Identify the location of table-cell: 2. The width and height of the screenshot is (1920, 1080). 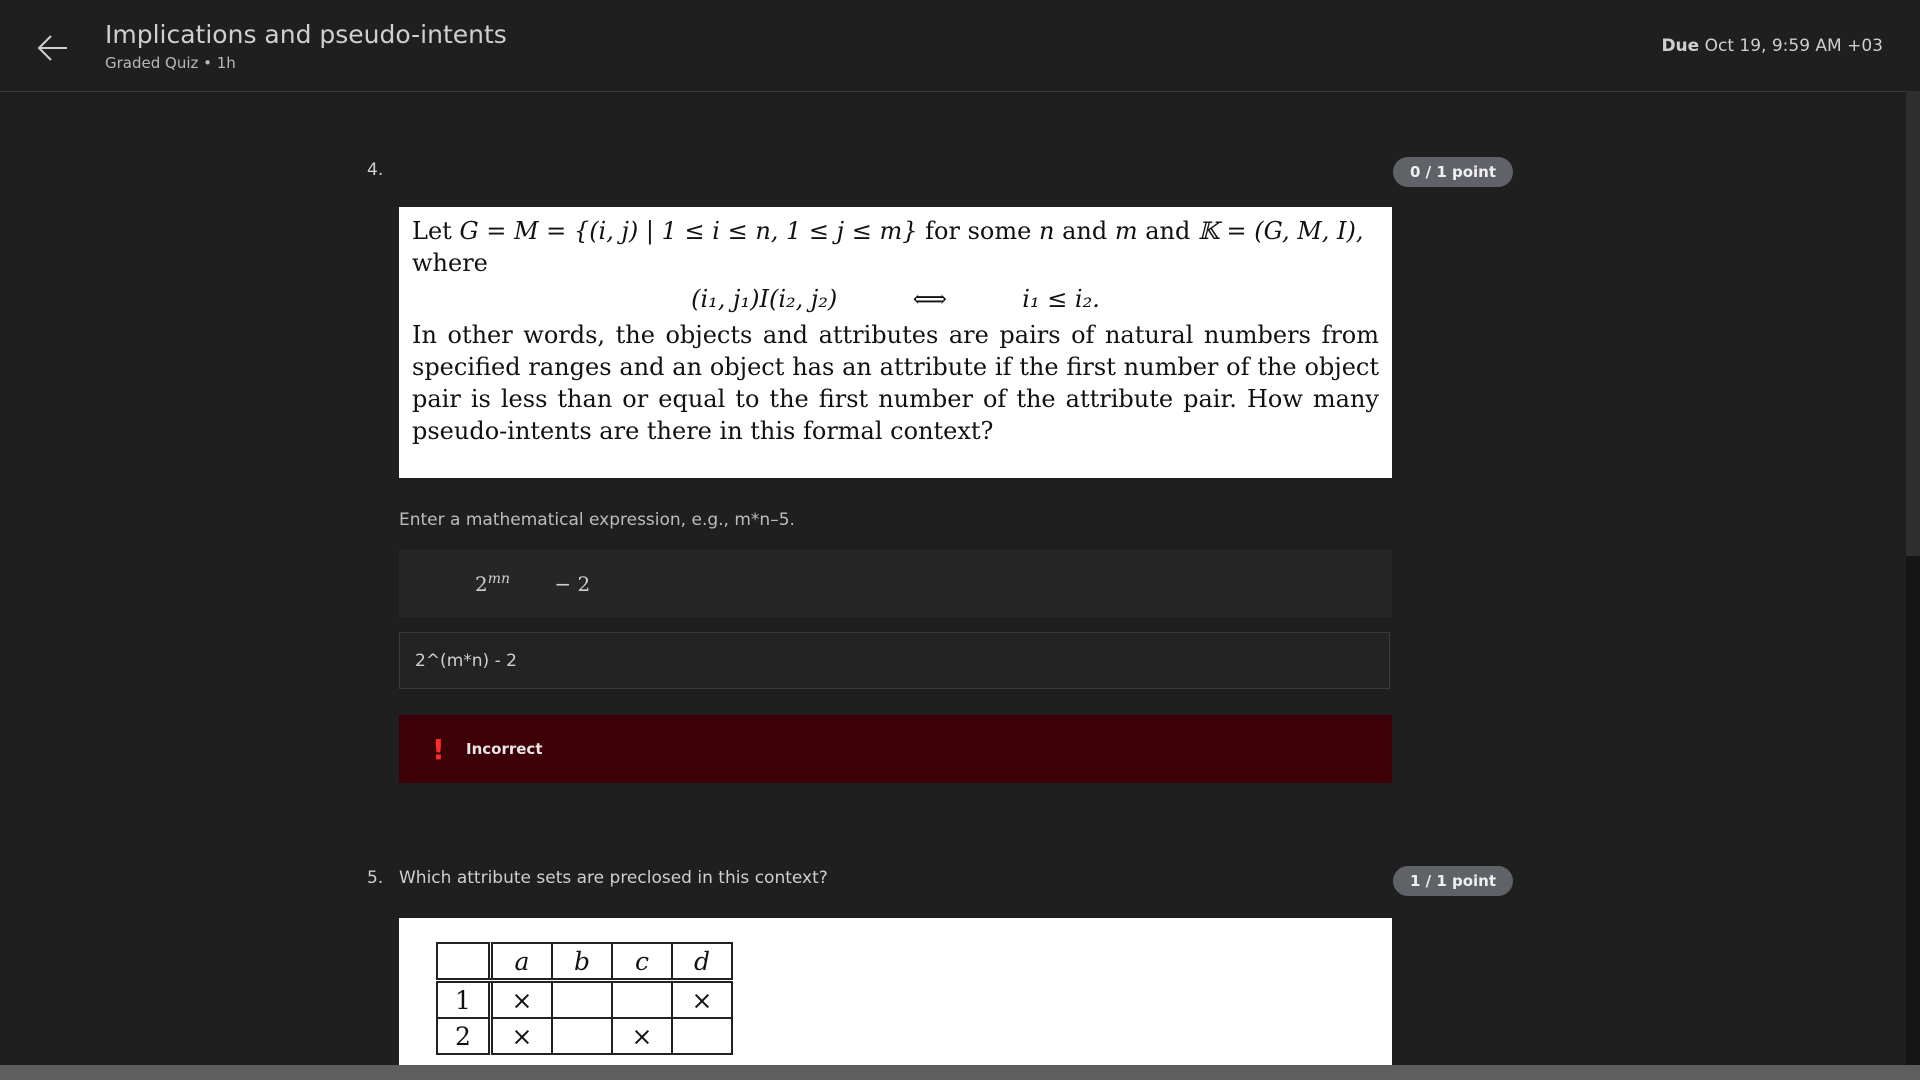
(464, 1036).